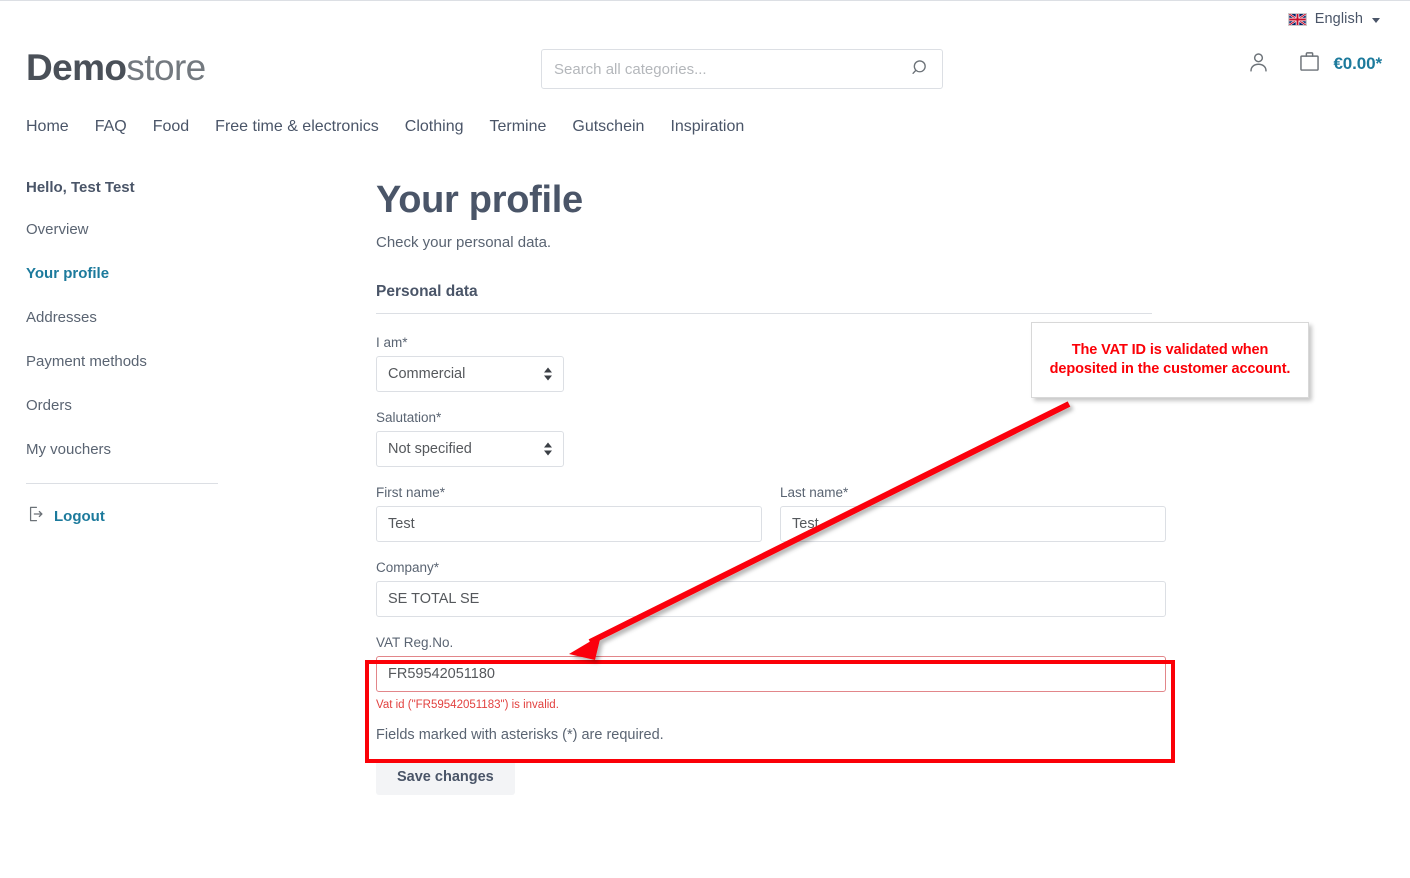  I want to click on search-icon, so click(921, 69).